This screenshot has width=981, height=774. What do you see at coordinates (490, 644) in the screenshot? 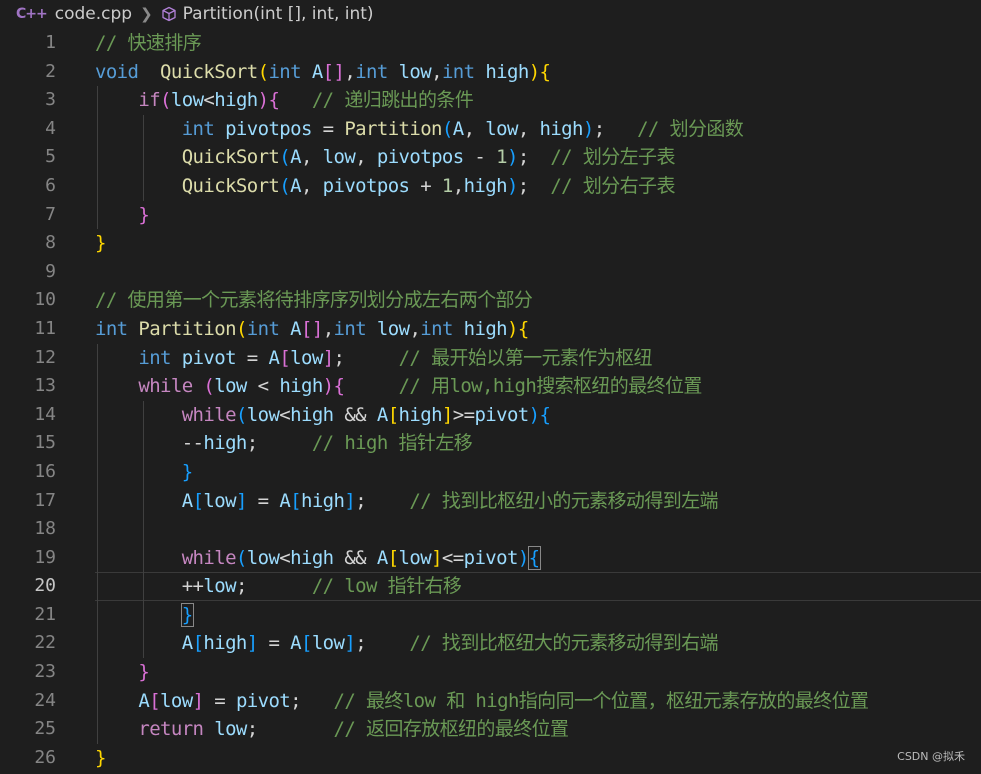
I see `code-line: 22 A[high] = A[low]; // 找到比枢纽大的元素移动得到右端` at bounding box center [490, 644].